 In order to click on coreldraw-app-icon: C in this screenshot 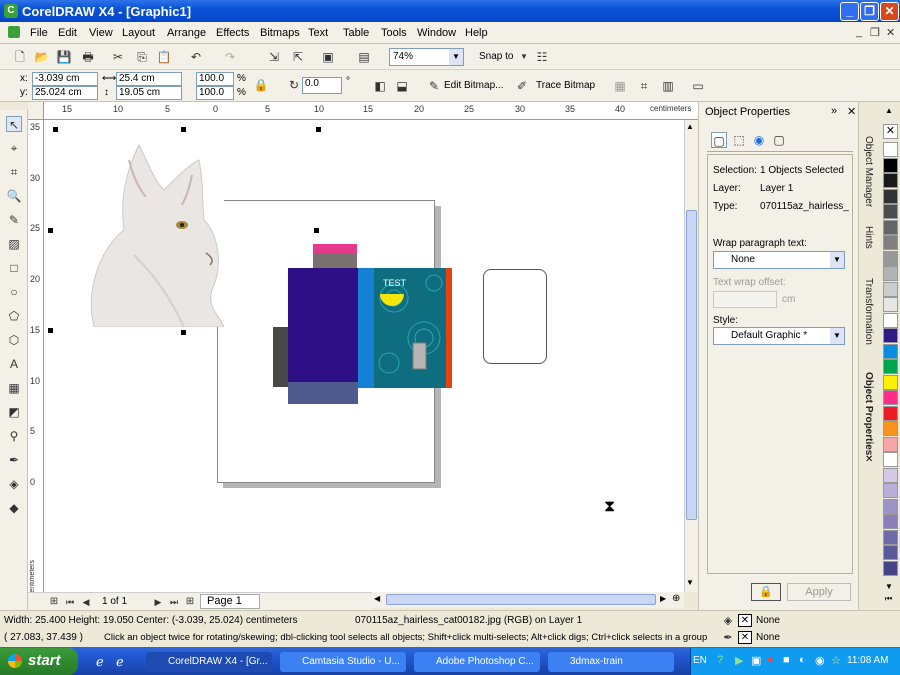, I will do `click(11, 11)`.